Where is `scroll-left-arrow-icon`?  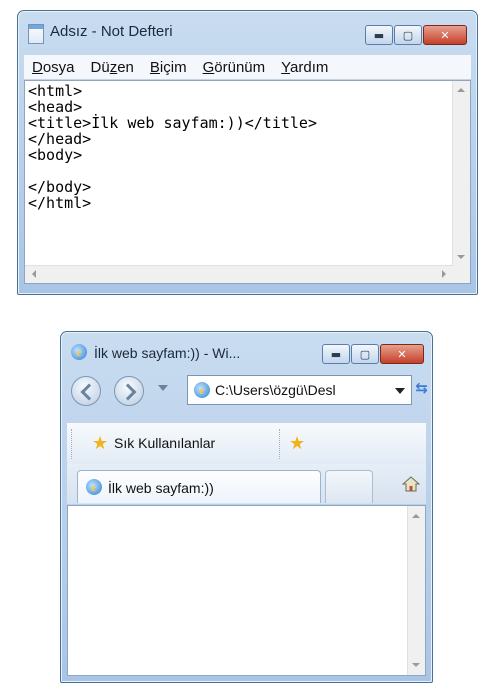 scroll-left-arrow-icon is located at coordinates (34, 274).